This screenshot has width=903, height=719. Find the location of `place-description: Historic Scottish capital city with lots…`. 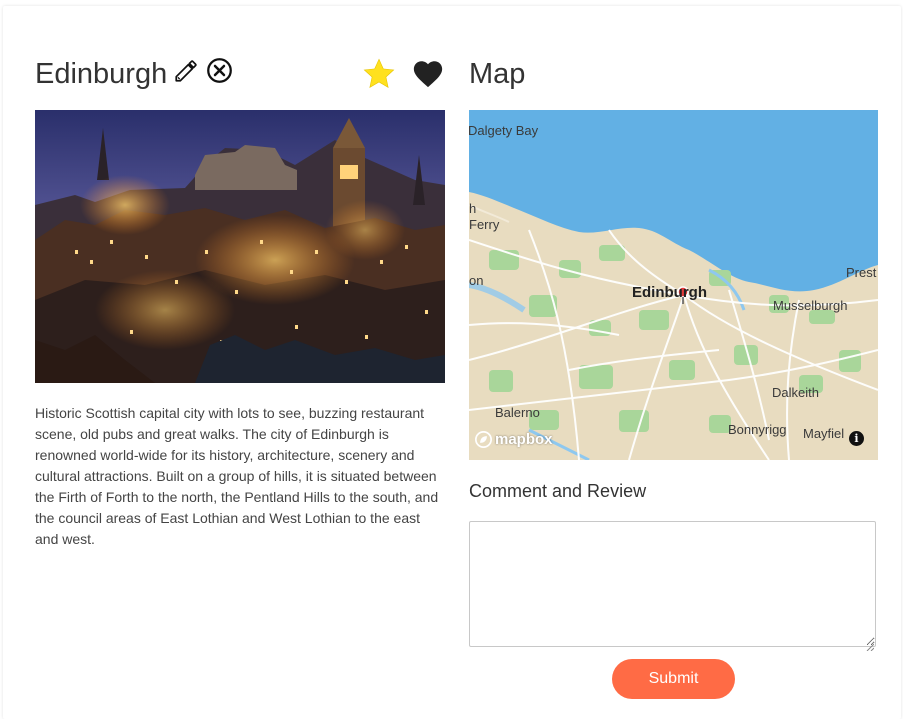

place-description: Historic Scottish capital city with lots… is located at coordinates (237, 476).